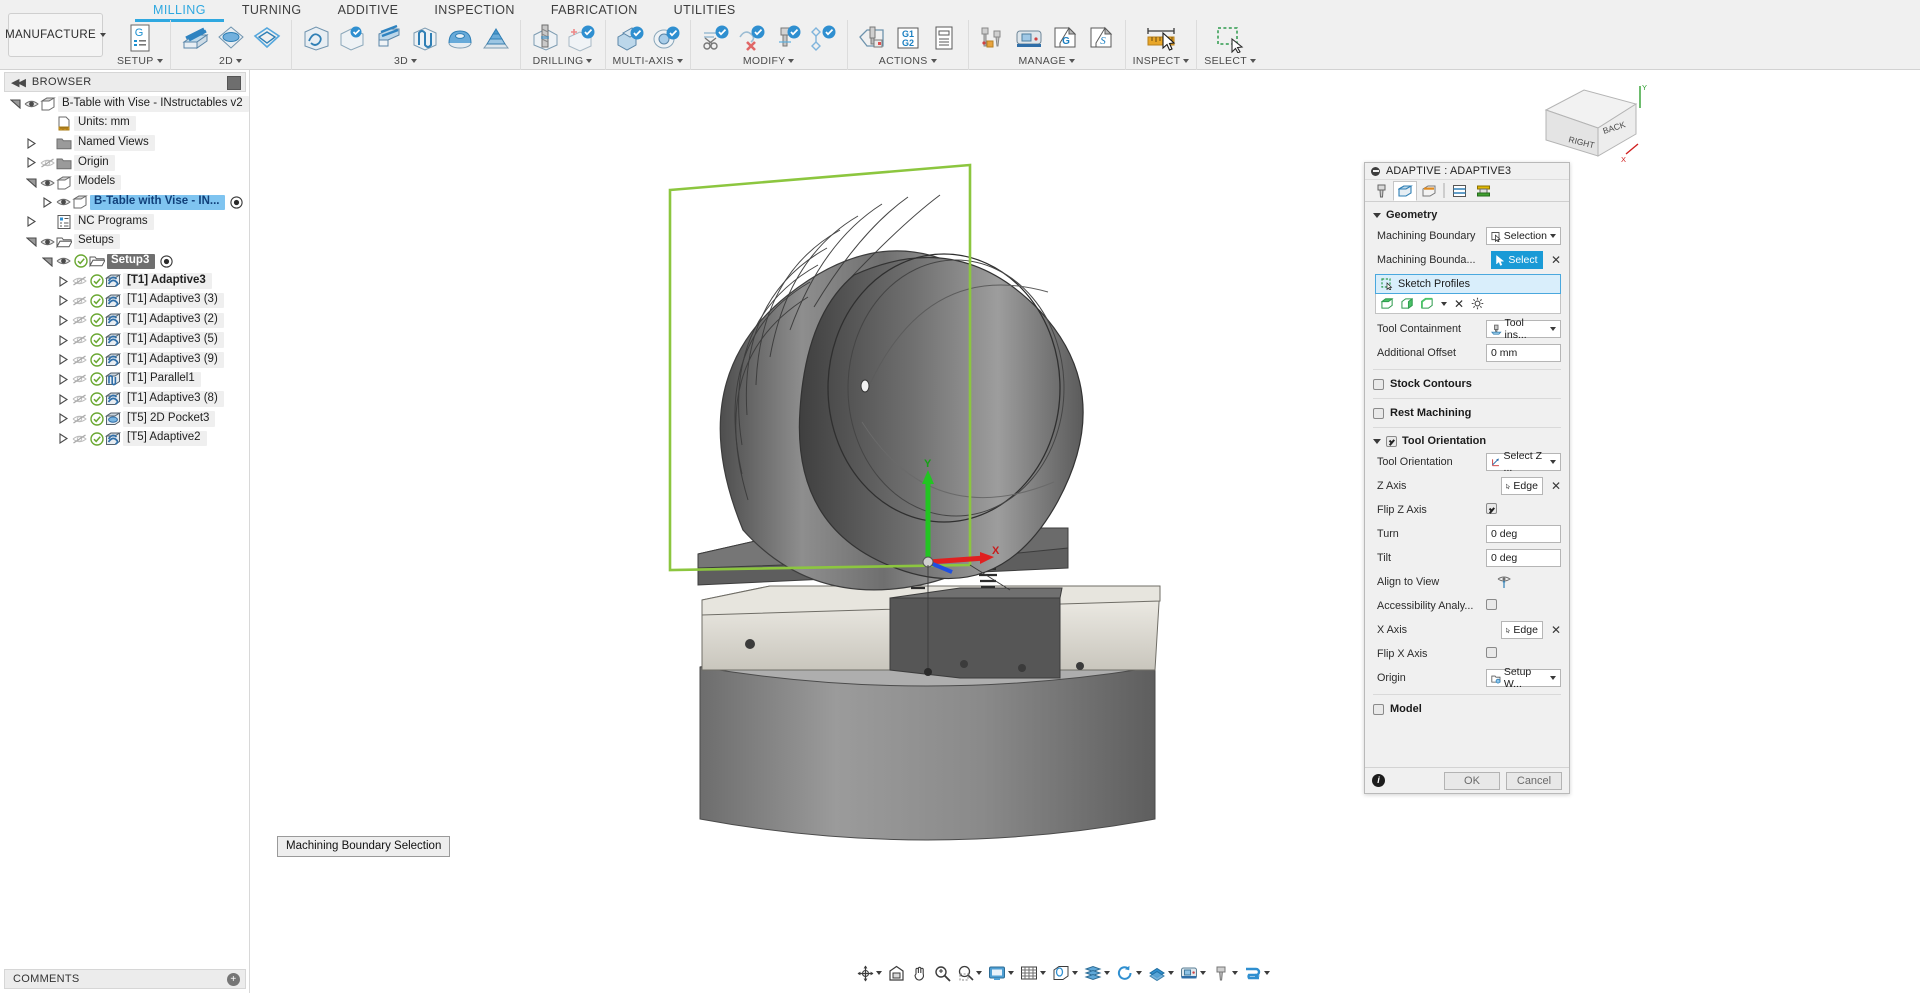  I want to click on simulate-rotate-icon, so click(1129, 973).